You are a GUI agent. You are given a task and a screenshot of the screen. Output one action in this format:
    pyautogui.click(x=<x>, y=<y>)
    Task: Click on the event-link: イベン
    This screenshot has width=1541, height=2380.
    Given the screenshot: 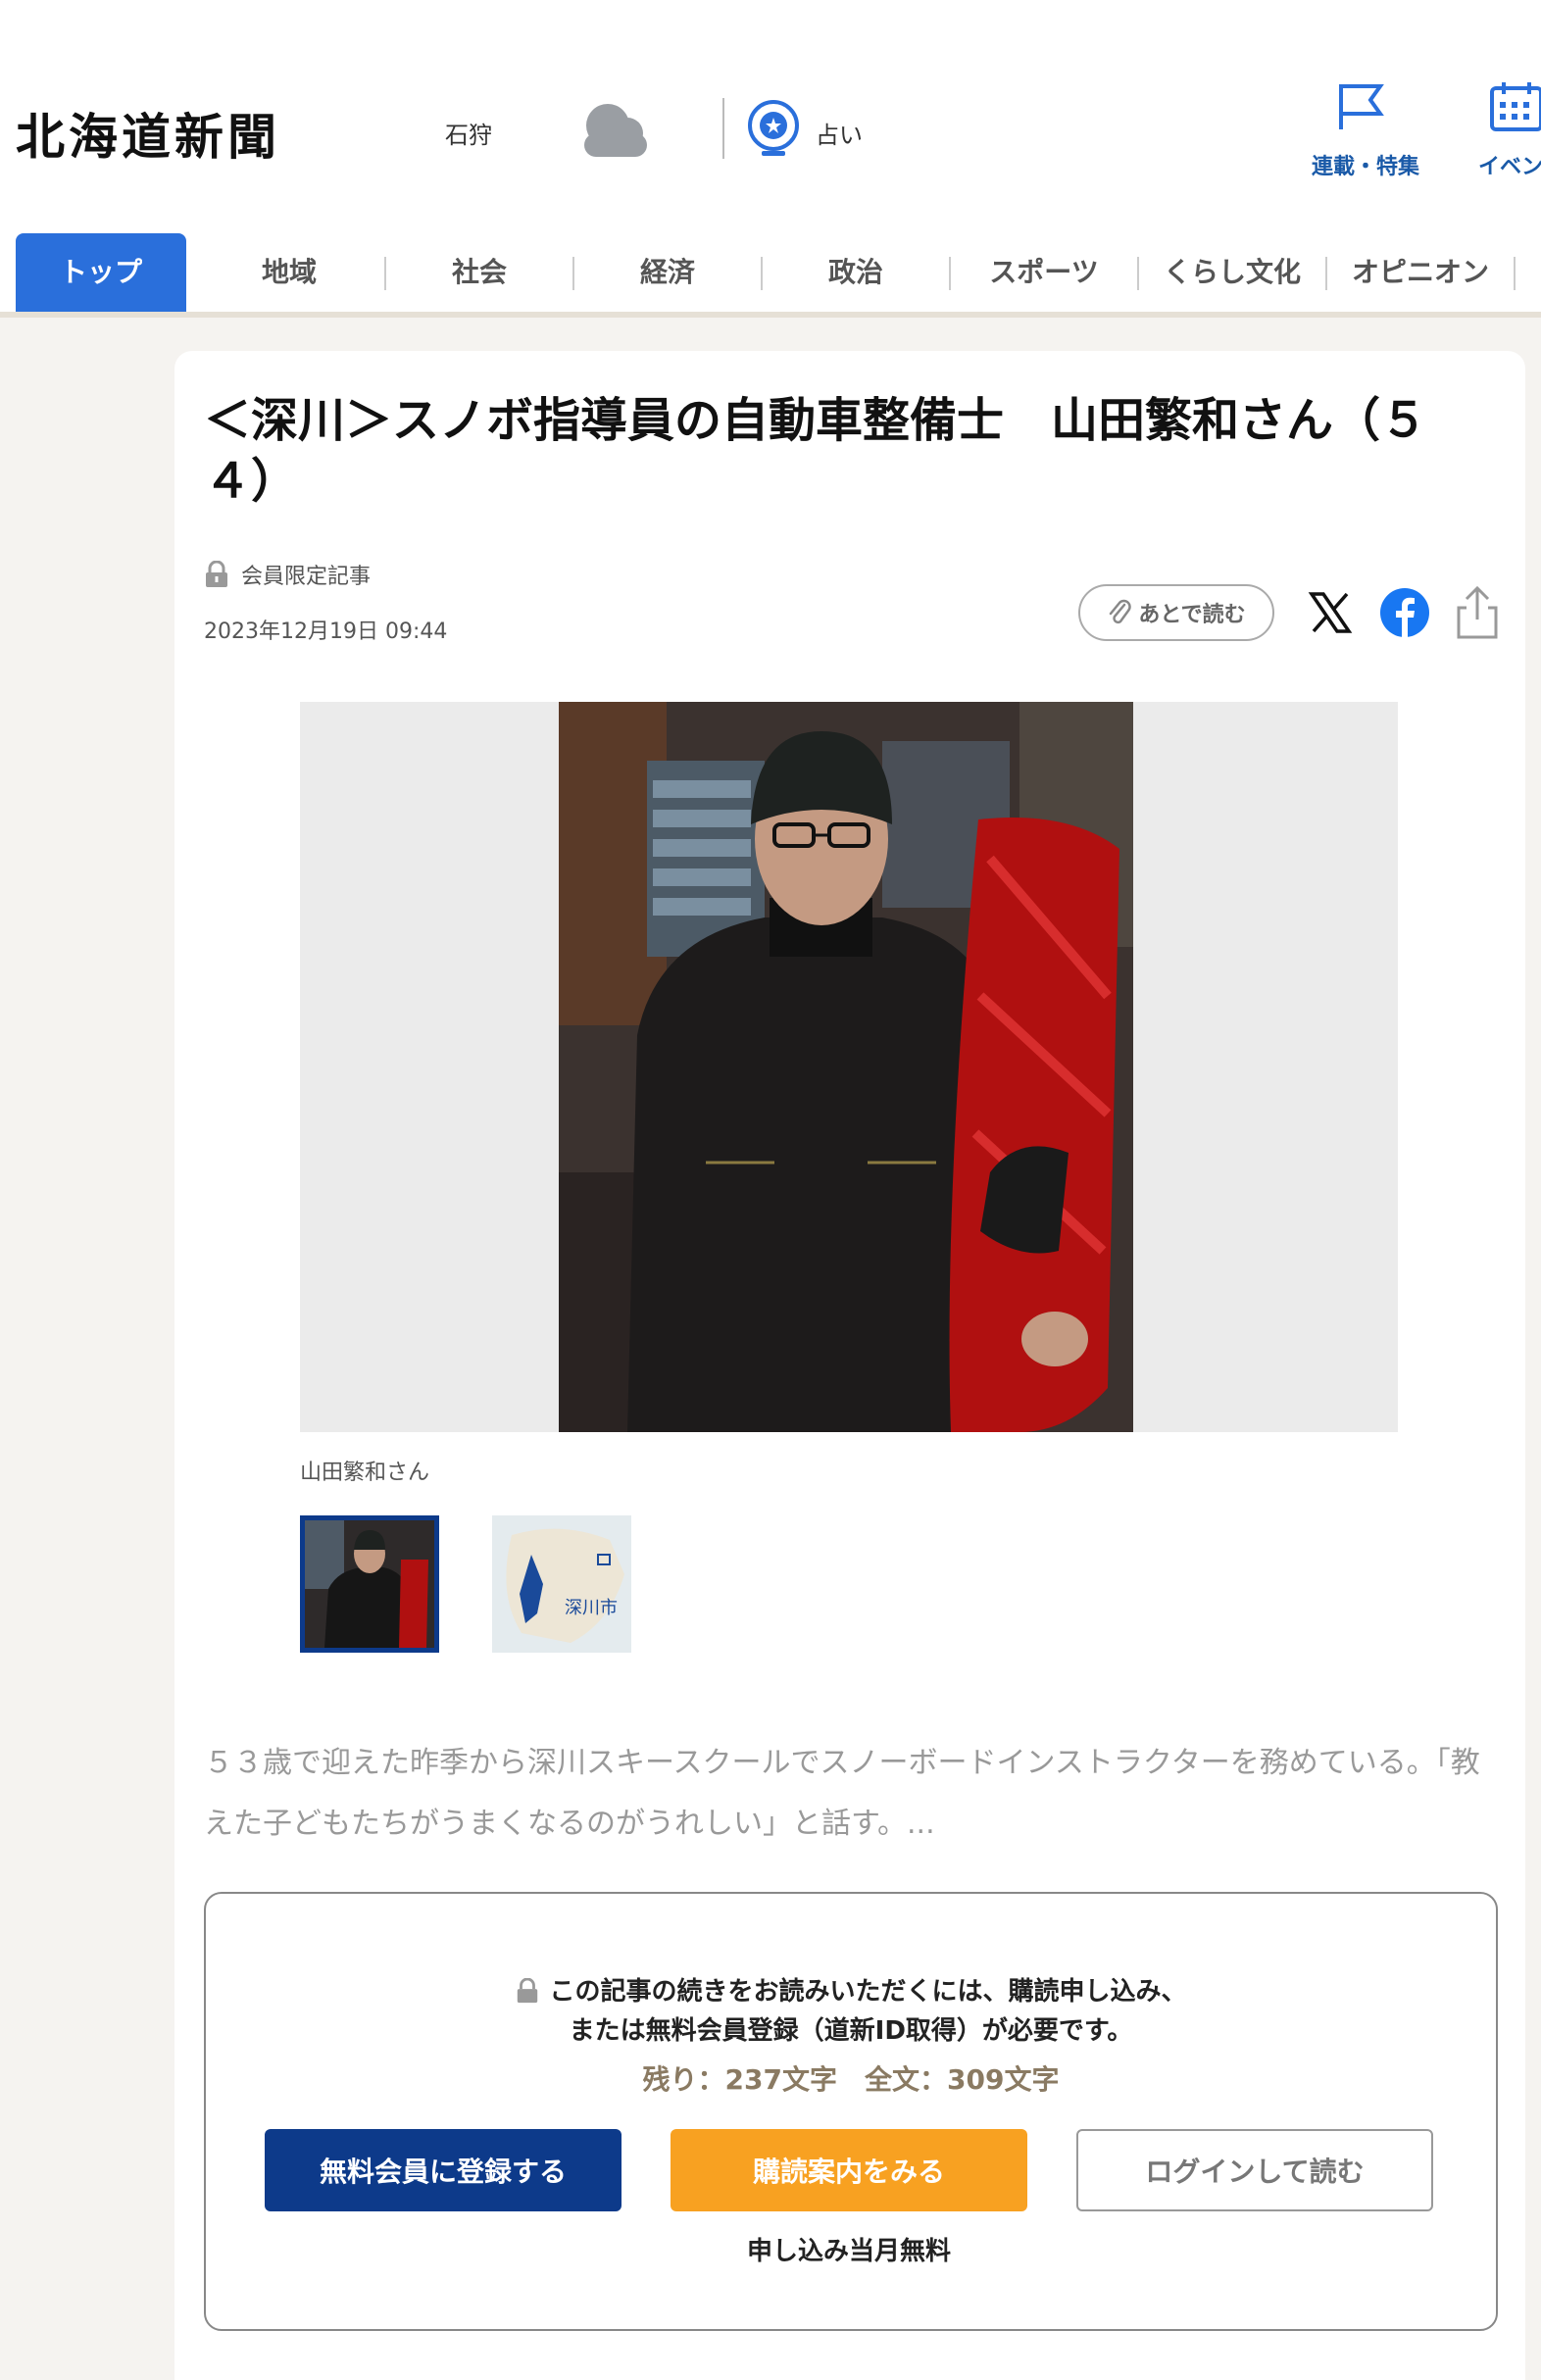 What is the action you would take?
    pyautogui.click(x=1509, y=164)
    